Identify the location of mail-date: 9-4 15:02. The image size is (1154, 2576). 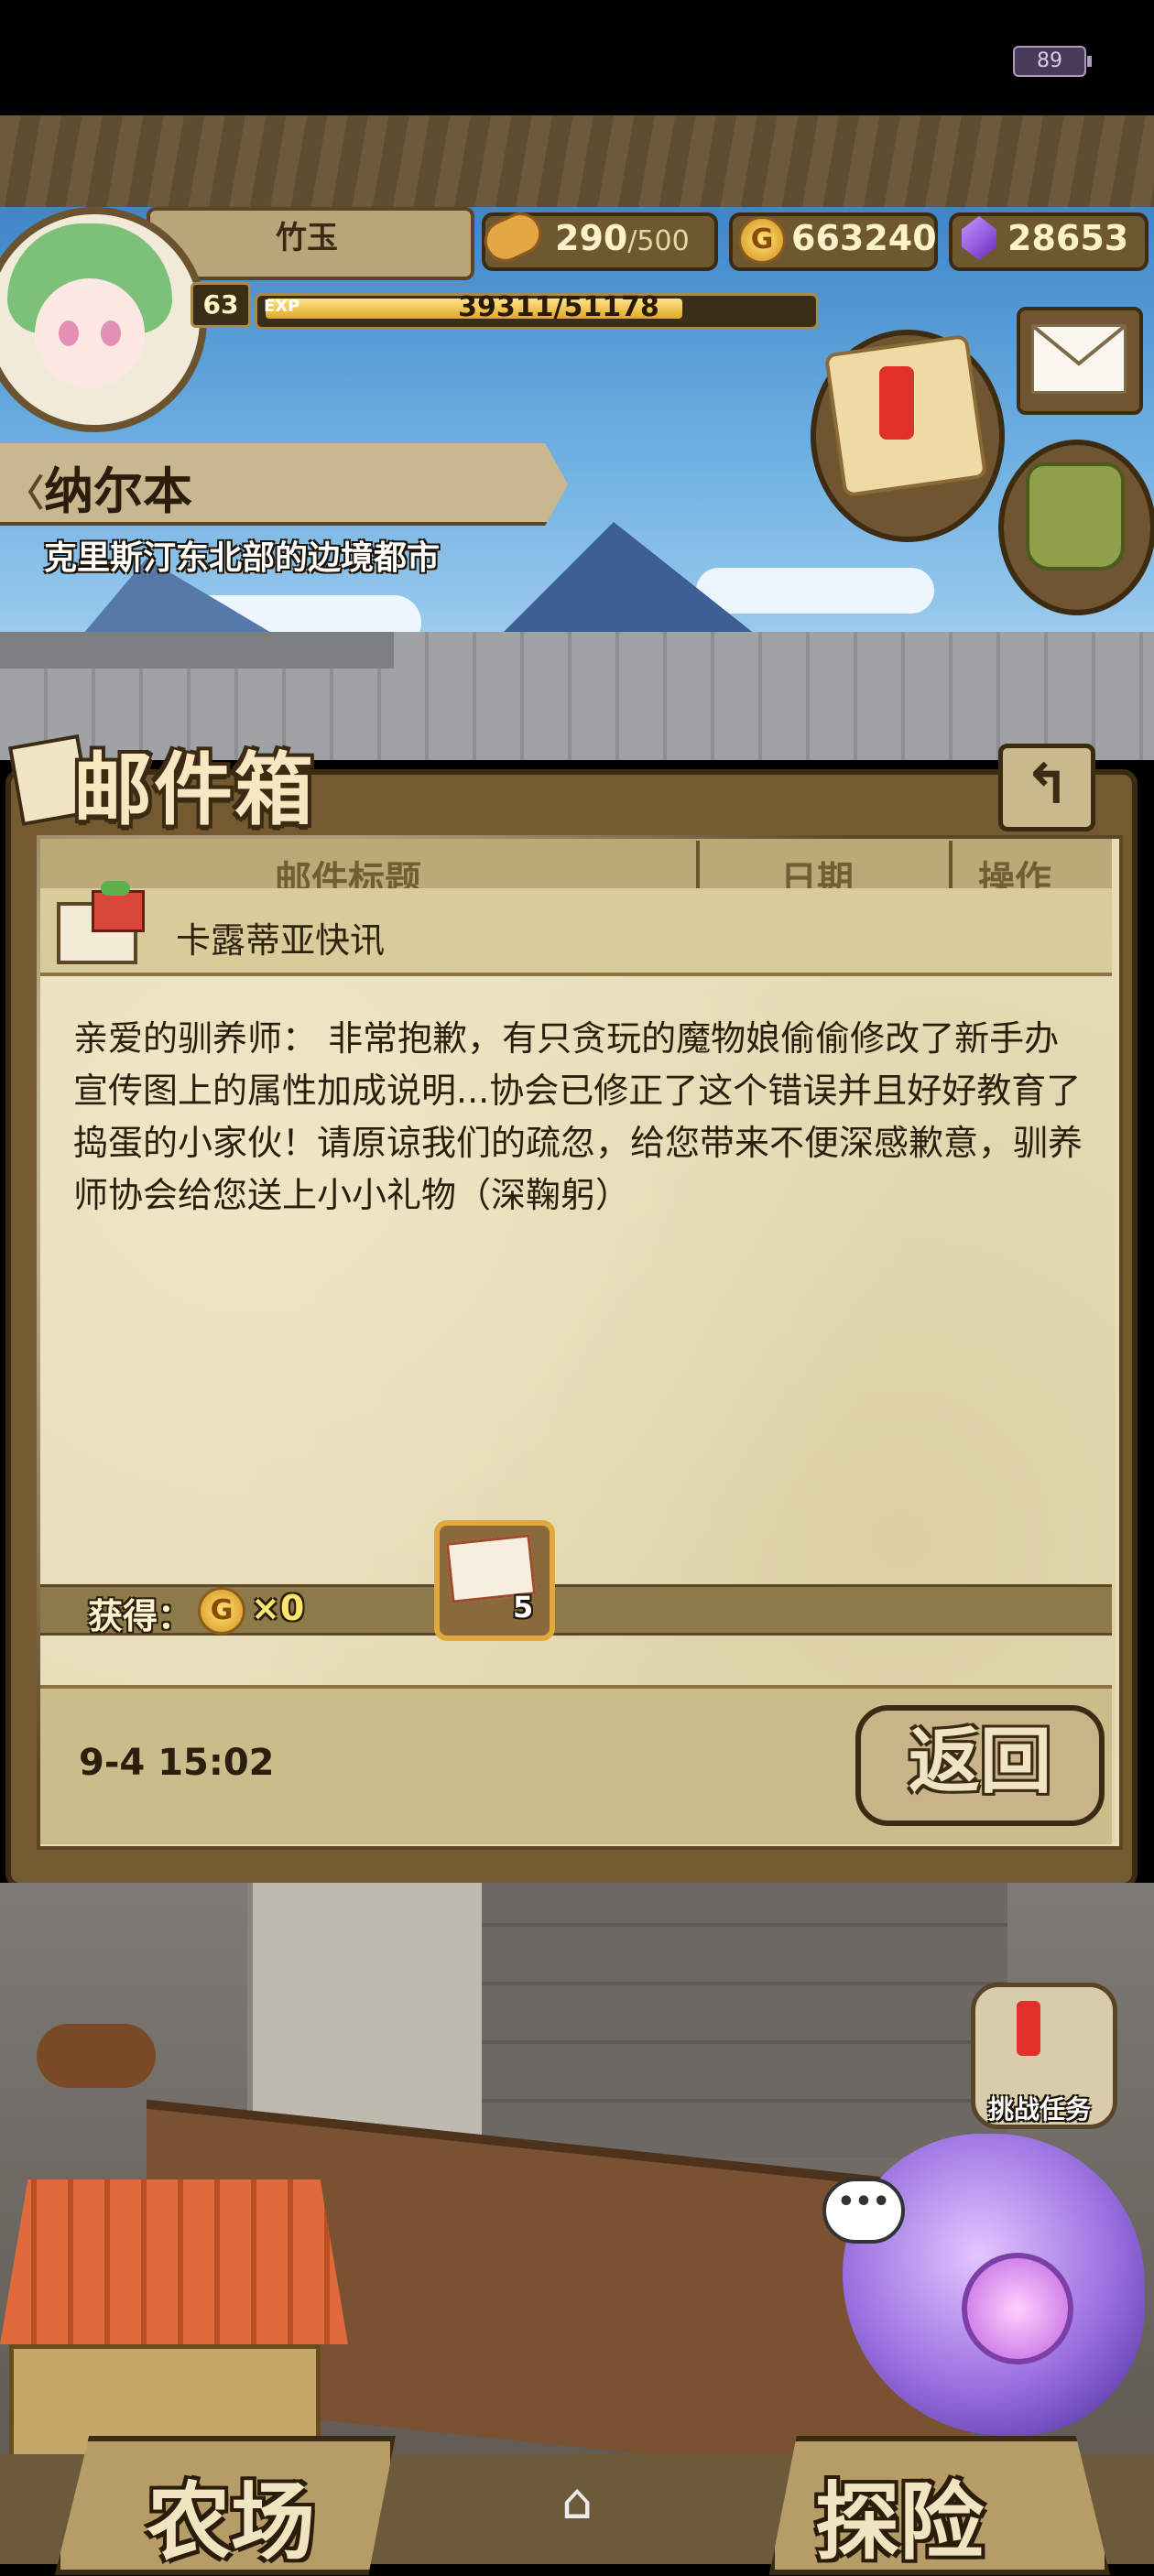
(177, 1763).